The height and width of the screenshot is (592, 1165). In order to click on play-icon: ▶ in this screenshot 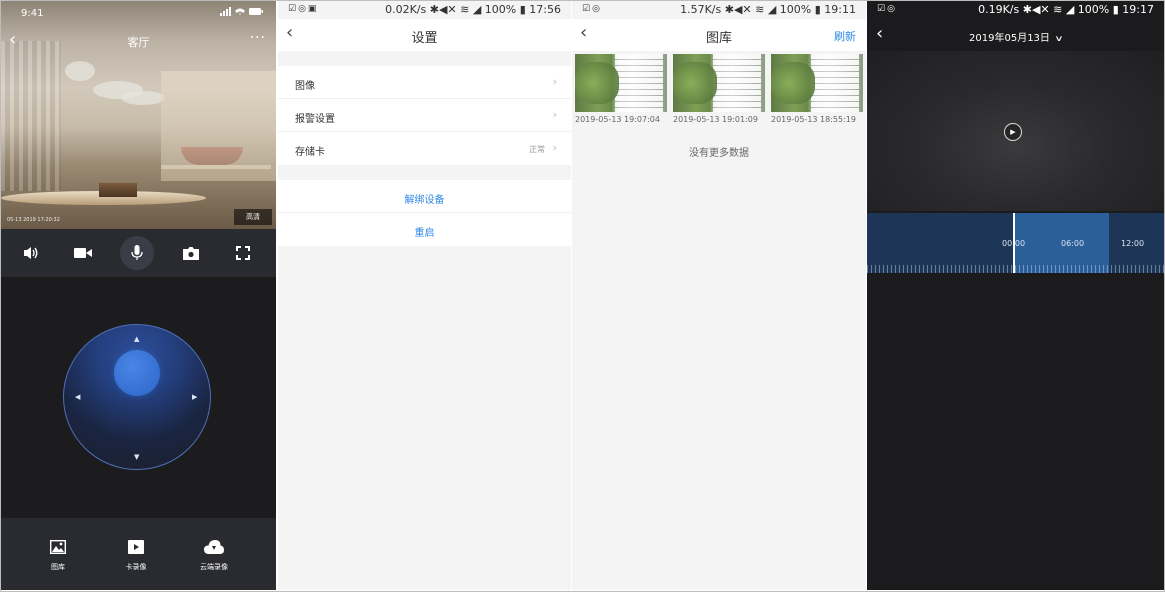, I will do `click(1013, 132)`.